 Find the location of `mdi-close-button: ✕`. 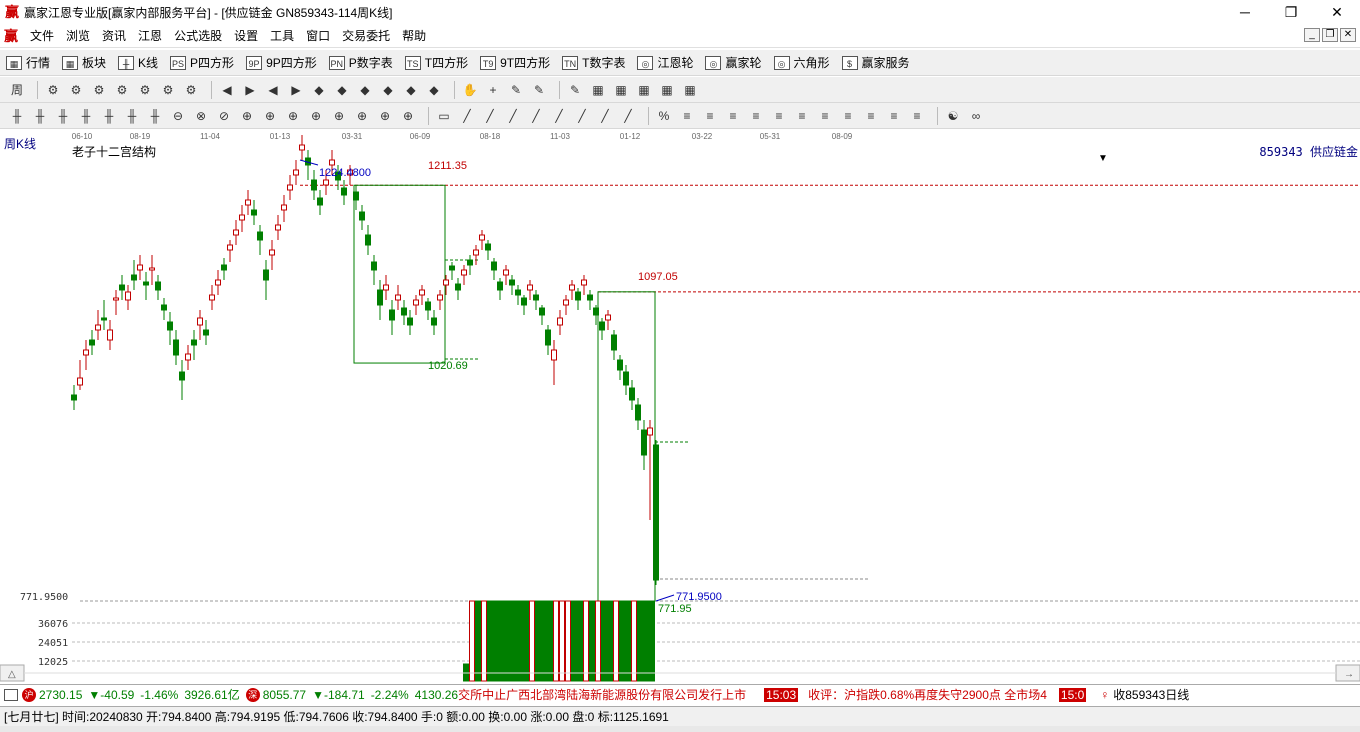

mdi-close-button: ✕ is located at coordinates (1348, 35).